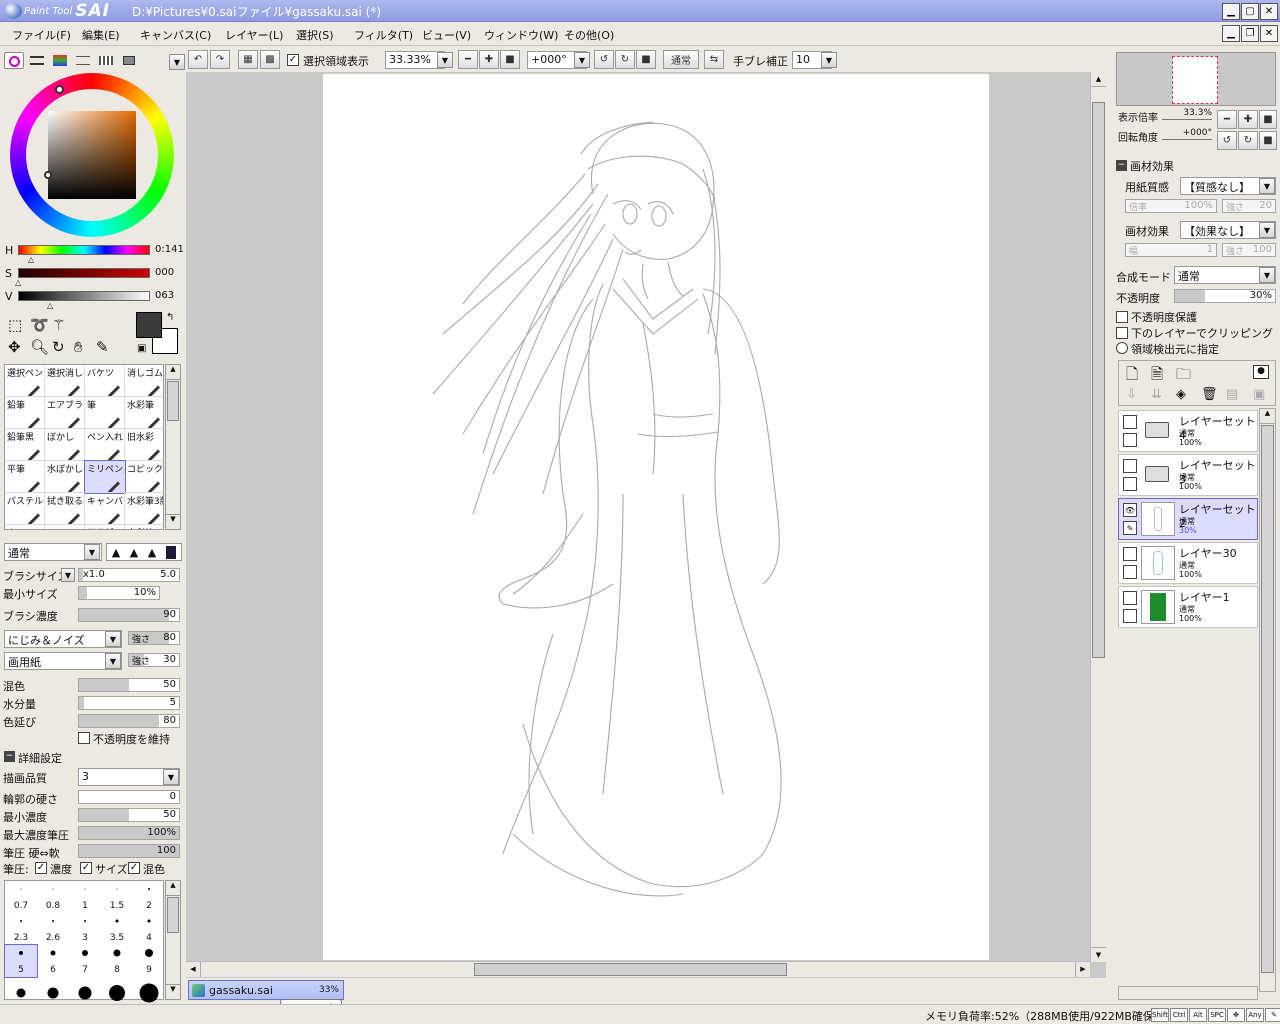 The height and width of the screenshot is (1024, 1280). Describe the element at coordinates (85, 929) in the screenshot. I see `brush-size-preset: 3` at that location.